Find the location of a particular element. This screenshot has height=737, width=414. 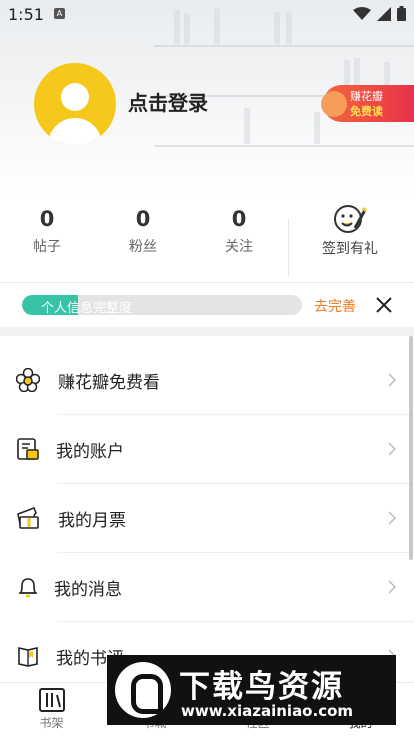

profile-completion-row: 个人信息完整度 去完善 is located at coordinates (207, 305).